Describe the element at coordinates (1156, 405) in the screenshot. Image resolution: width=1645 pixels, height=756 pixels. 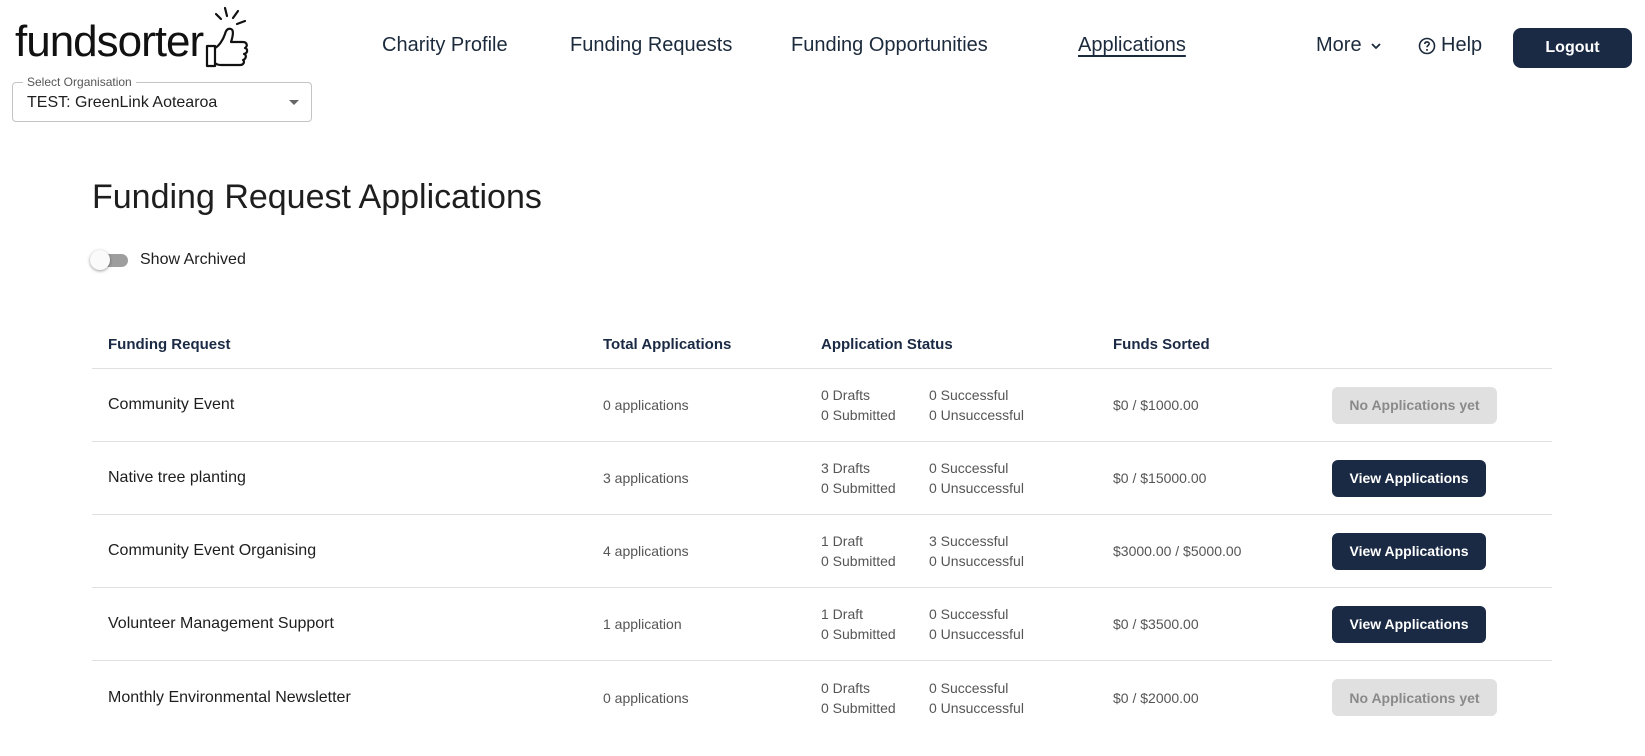
I see `funds-sorted: $0 / $1000.00` at that location.